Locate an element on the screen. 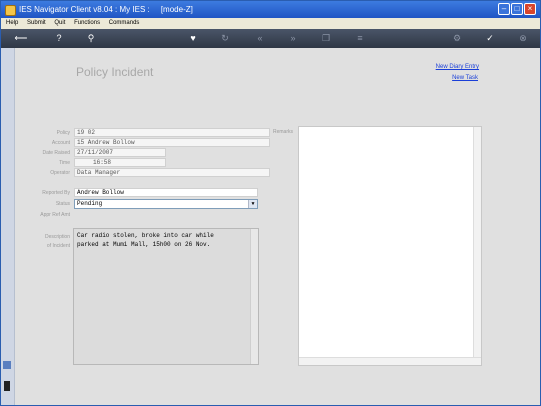  check-icon: ✓ is located at coordinates (490, 38).